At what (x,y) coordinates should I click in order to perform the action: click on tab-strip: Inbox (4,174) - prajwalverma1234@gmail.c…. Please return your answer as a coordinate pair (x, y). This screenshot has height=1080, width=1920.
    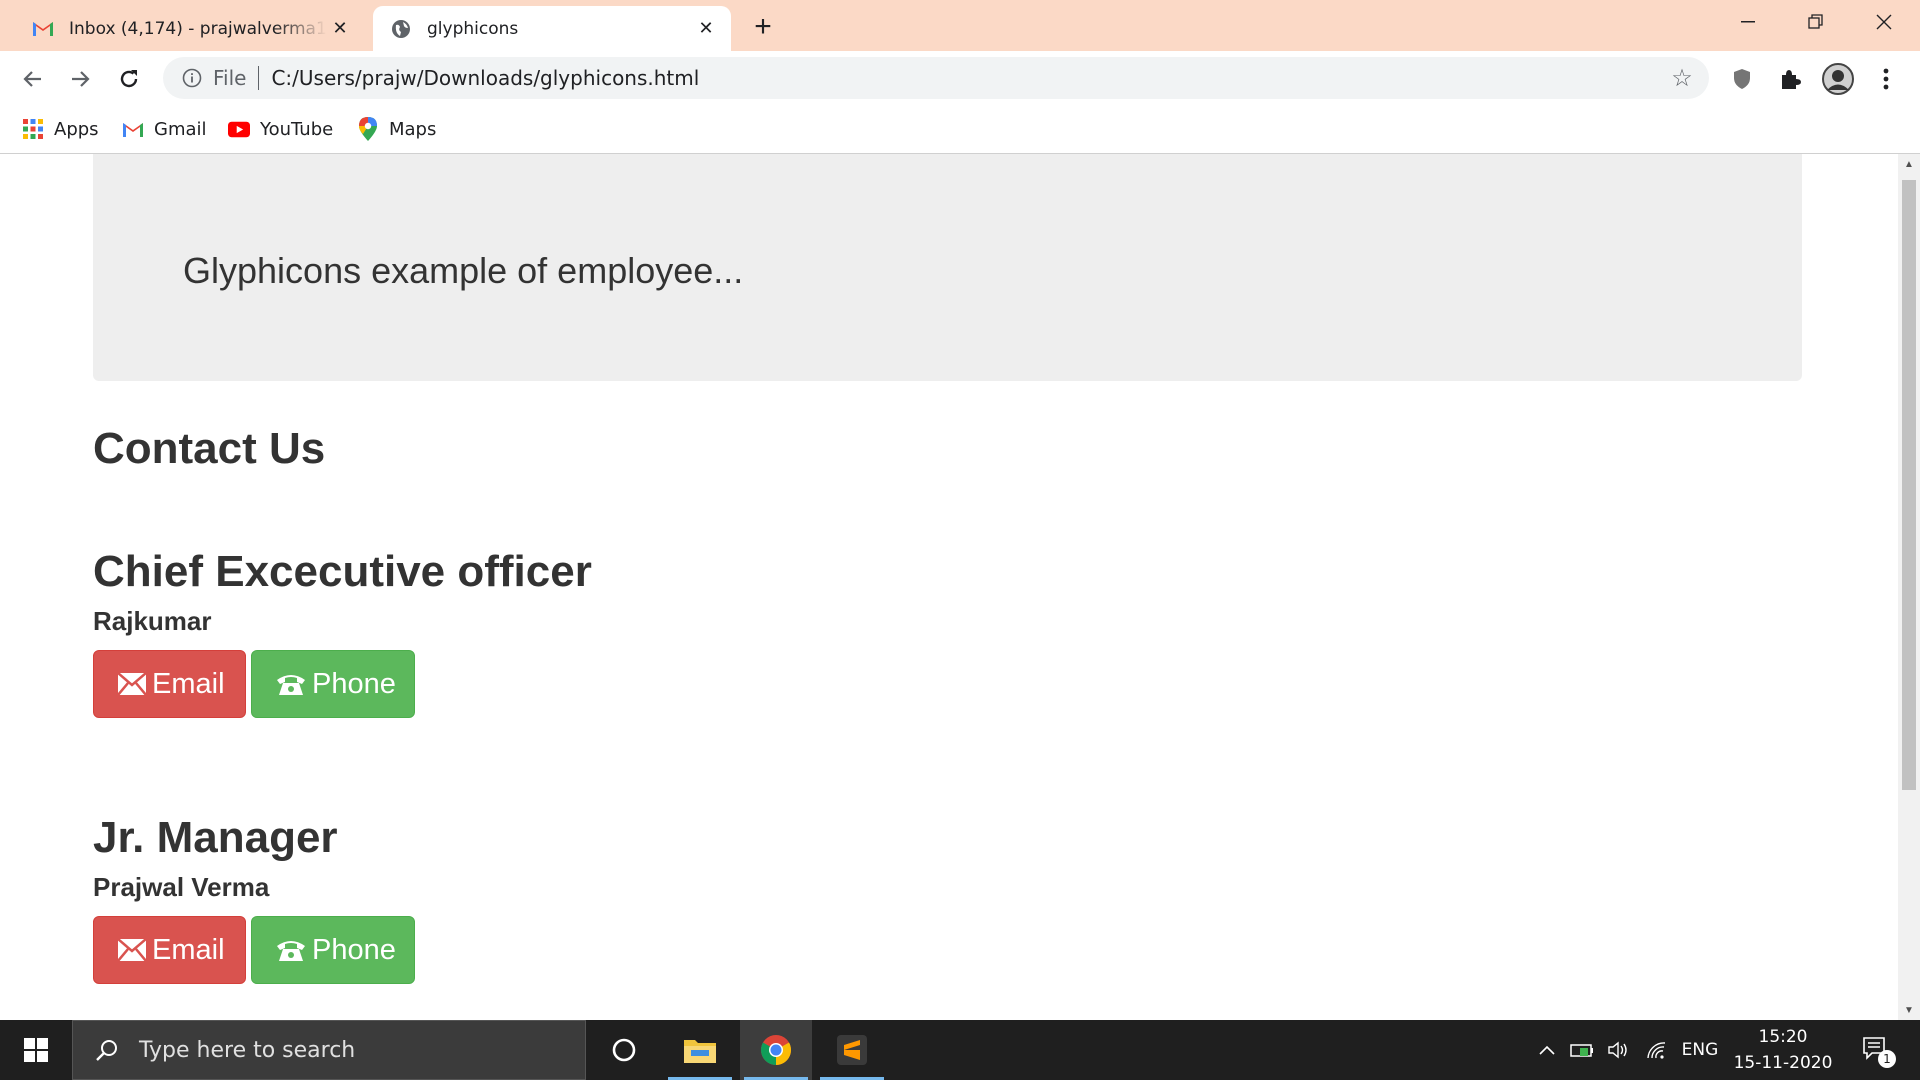
    Looking at the image, I should click on (960, 25).